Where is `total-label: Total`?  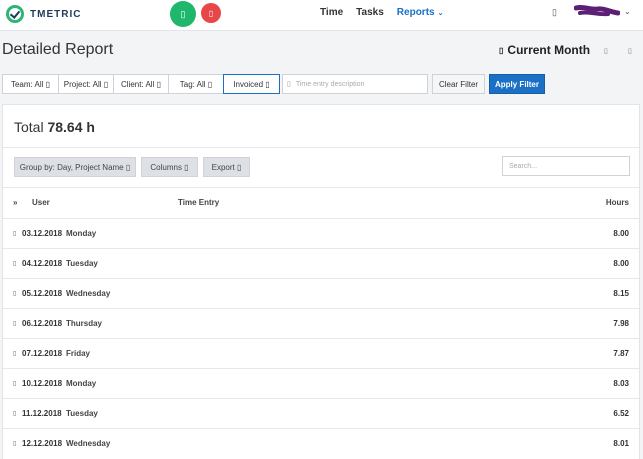
total-label: Total is located at coordinates (29, 127).